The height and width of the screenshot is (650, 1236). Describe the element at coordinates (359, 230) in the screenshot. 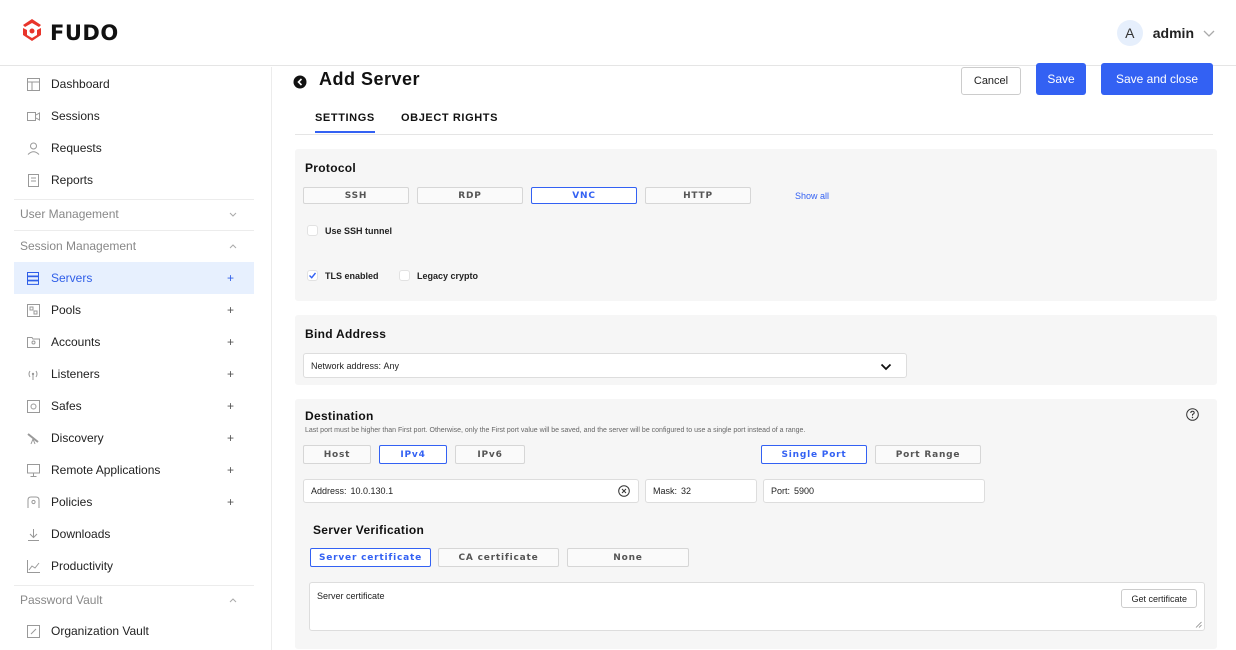

I see `checkbox-label: Use SSH tunnel` at that location.